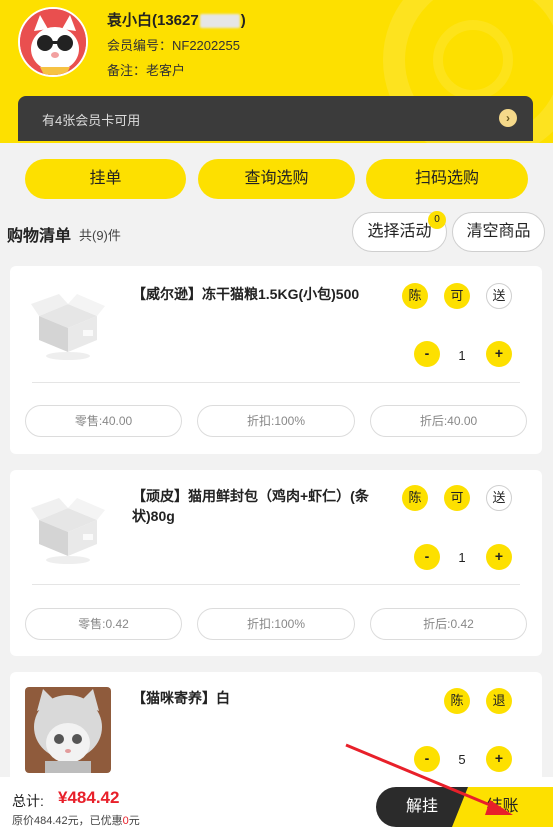  What do you see at coordinates (103, 624) in the screenshot?
I see `retail-price: 零售:0.42` at bounding box center [103, 624].